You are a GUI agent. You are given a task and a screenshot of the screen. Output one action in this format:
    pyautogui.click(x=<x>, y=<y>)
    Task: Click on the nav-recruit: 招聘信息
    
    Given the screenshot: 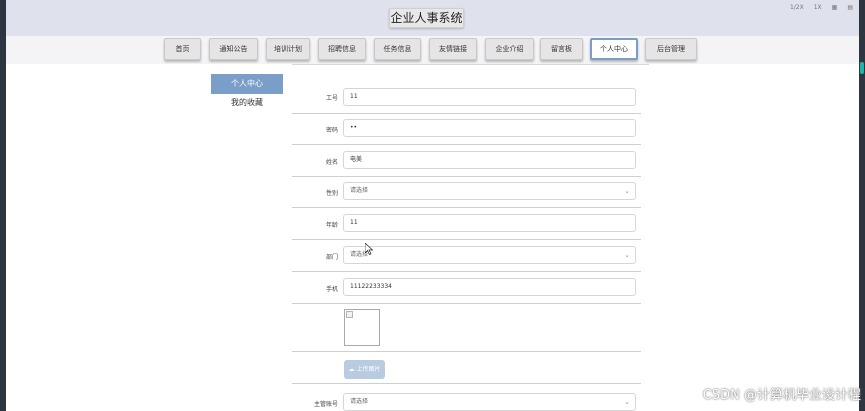 What is the action you would take?
    pyautogui.click(x=342, y=49)
    